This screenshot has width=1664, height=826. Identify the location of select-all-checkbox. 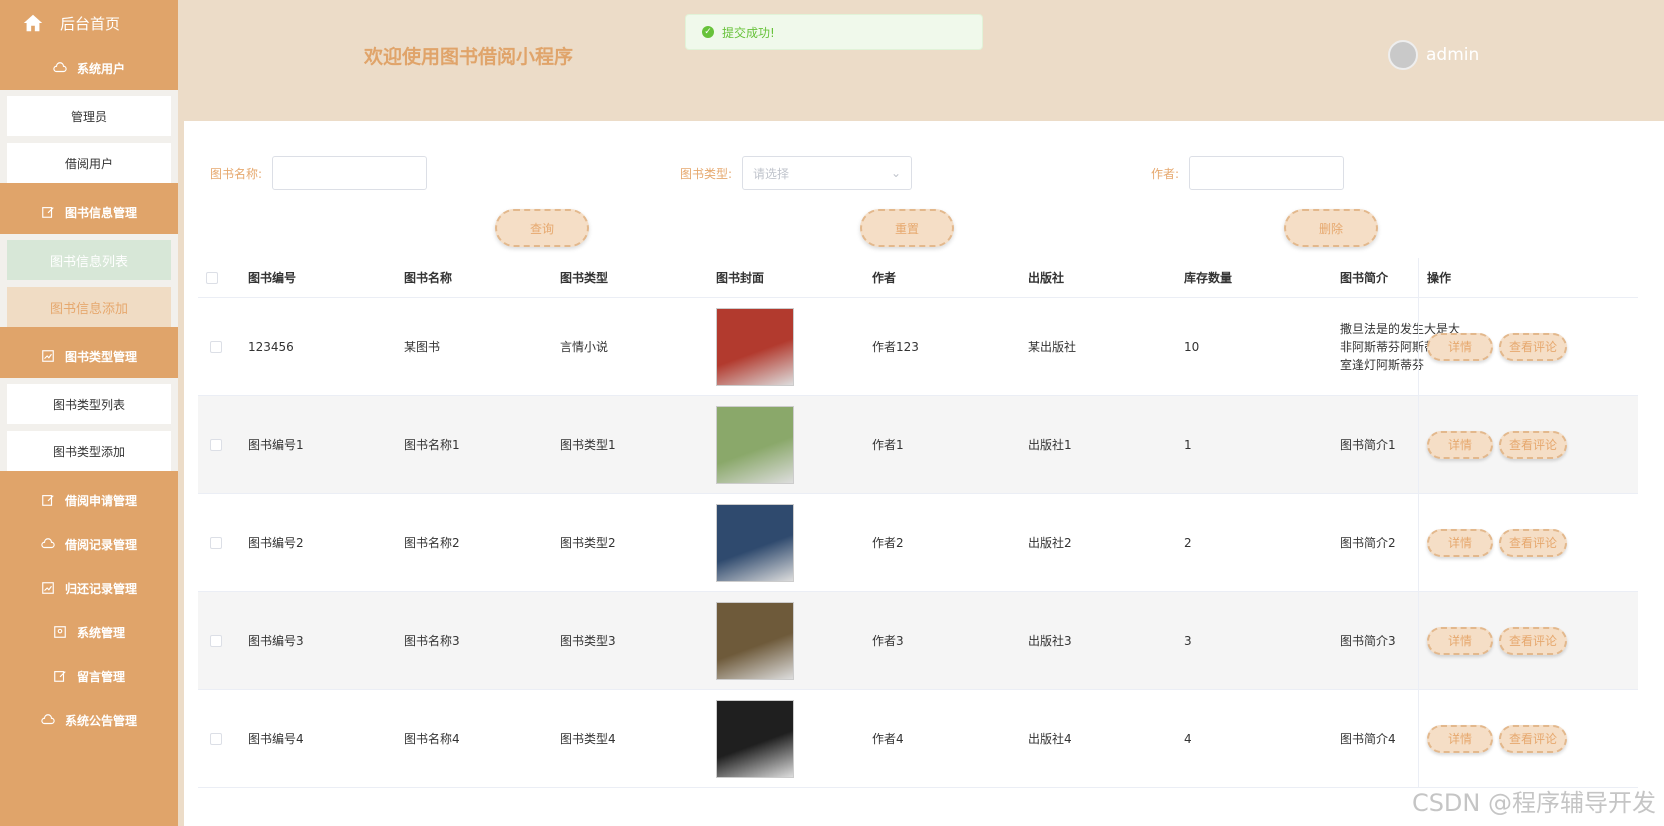
(212, 277).